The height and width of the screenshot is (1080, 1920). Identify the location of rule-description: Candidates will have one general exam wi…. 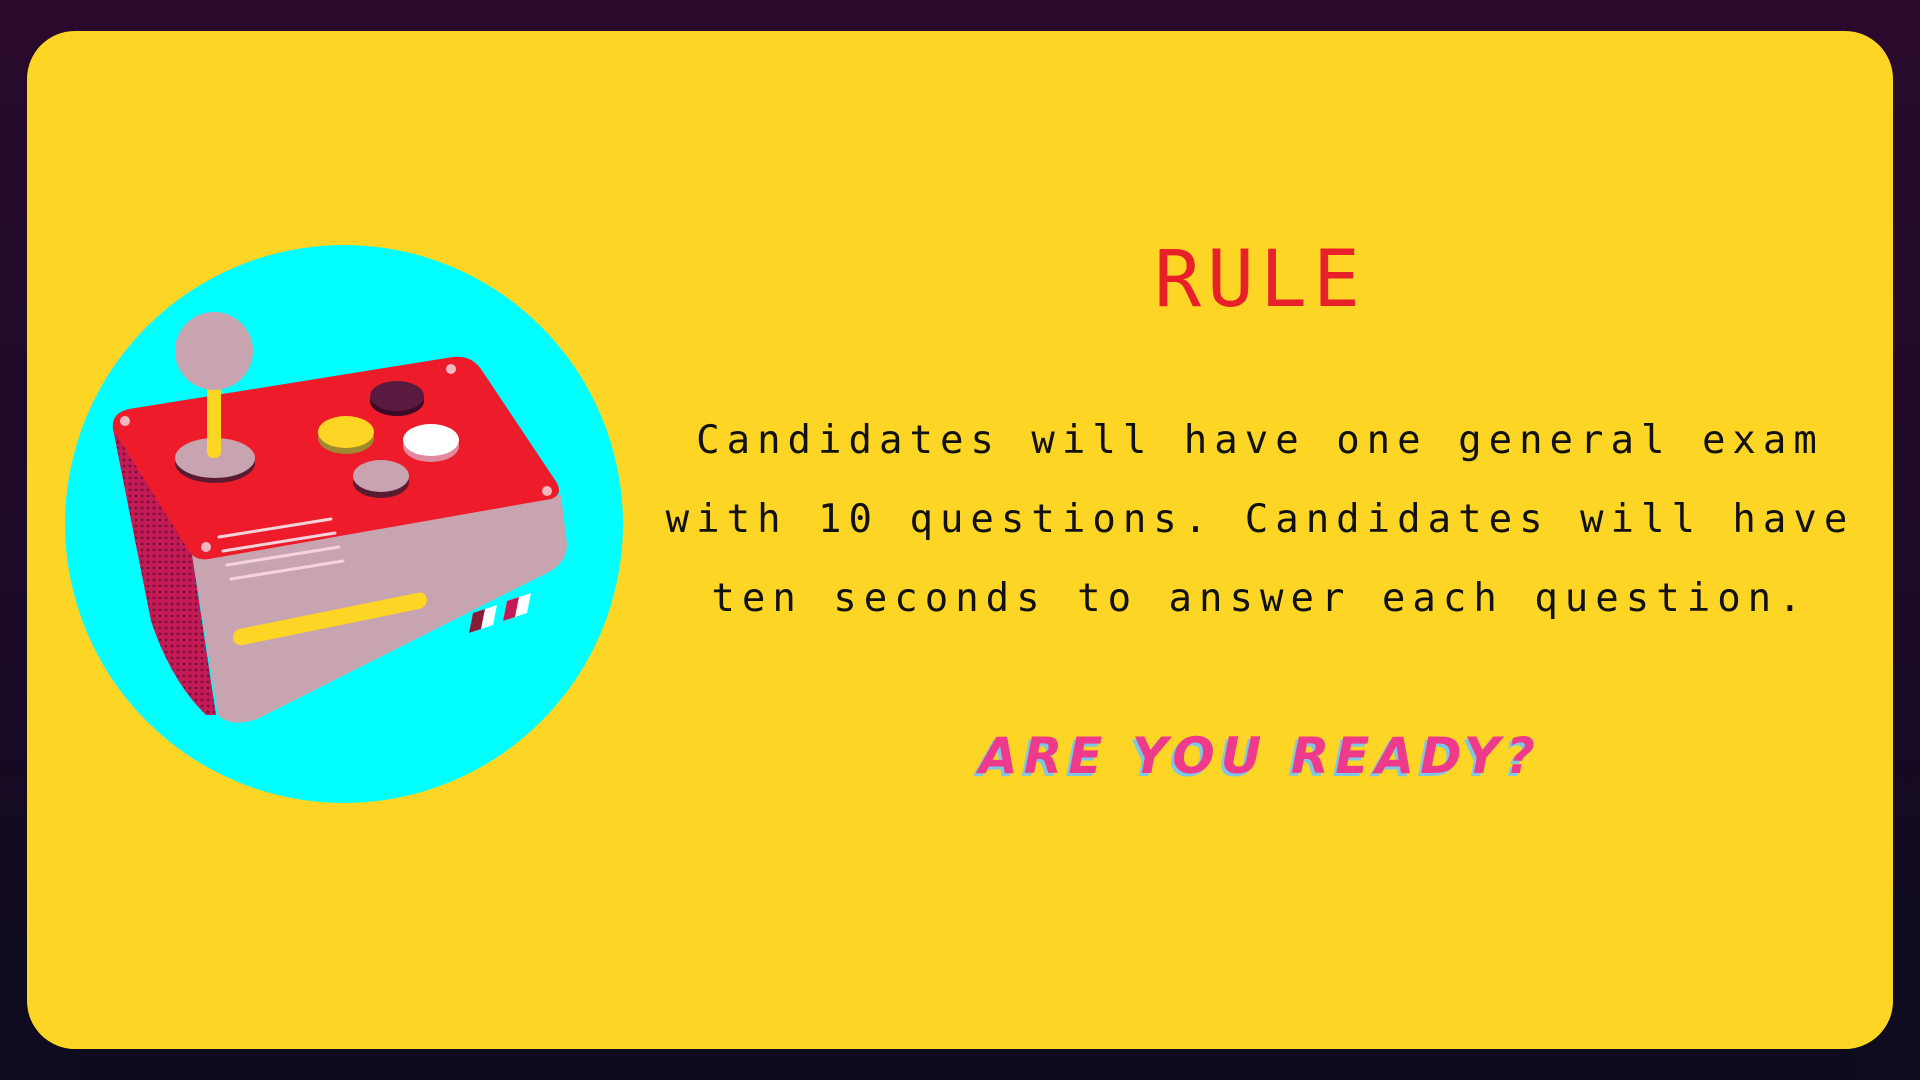
(1260, 519).